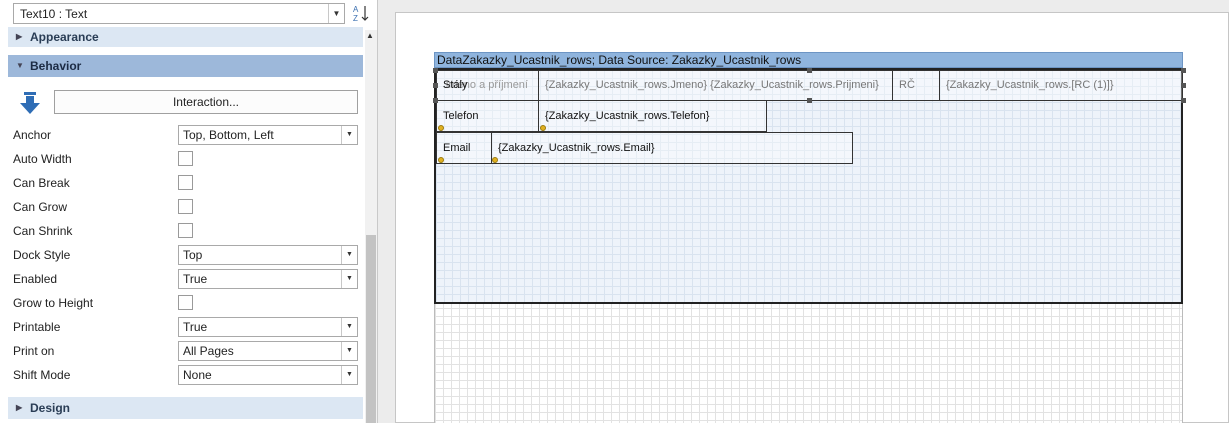 This screenshot has width=1229, height=423. What do you see at coordinates (30, 103) in the screenshot?
I see `arrow-down-icon` at bounding box center [30, 103].